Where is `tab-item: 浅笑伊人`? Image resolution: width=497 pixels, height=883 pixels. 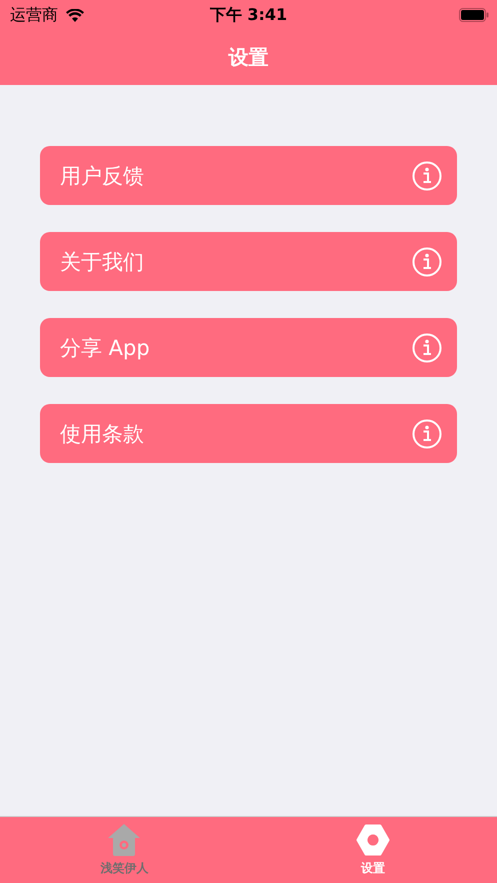
tab-item: 浅笑伊人 is located at coordinates (124, 850).